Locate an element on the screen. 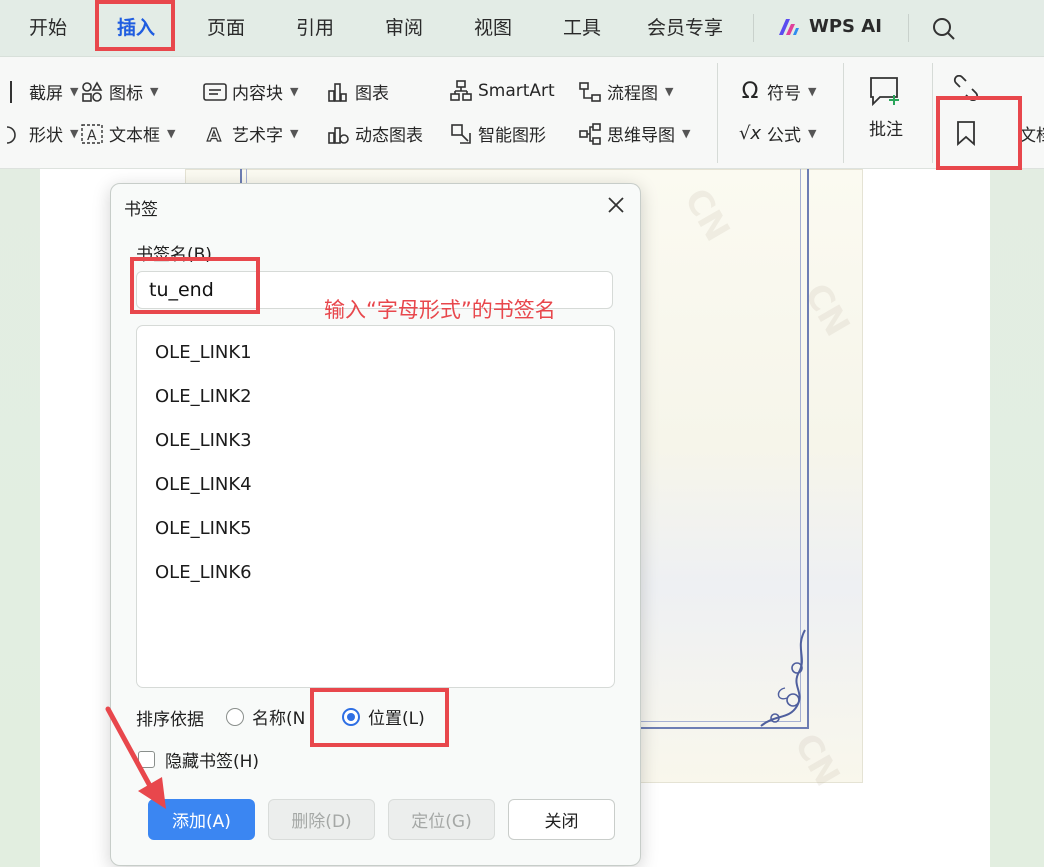 The width and height of the screenshot is (1044, 867). flowchart-label: 流程图 is located at coordinates (632, 94).